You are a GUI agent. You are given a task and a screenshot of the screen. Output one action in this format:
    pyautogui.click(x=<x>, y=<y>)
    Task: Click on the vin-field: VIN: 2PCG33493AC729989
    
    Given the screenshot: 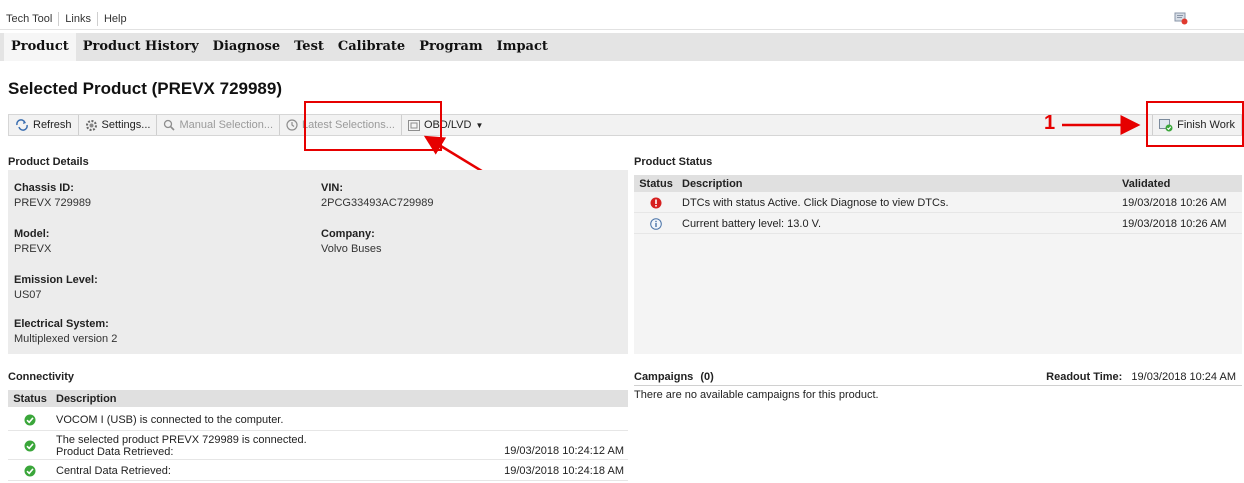 What is the action you would take?
    pyautogui.click(x=377, y=195)
    